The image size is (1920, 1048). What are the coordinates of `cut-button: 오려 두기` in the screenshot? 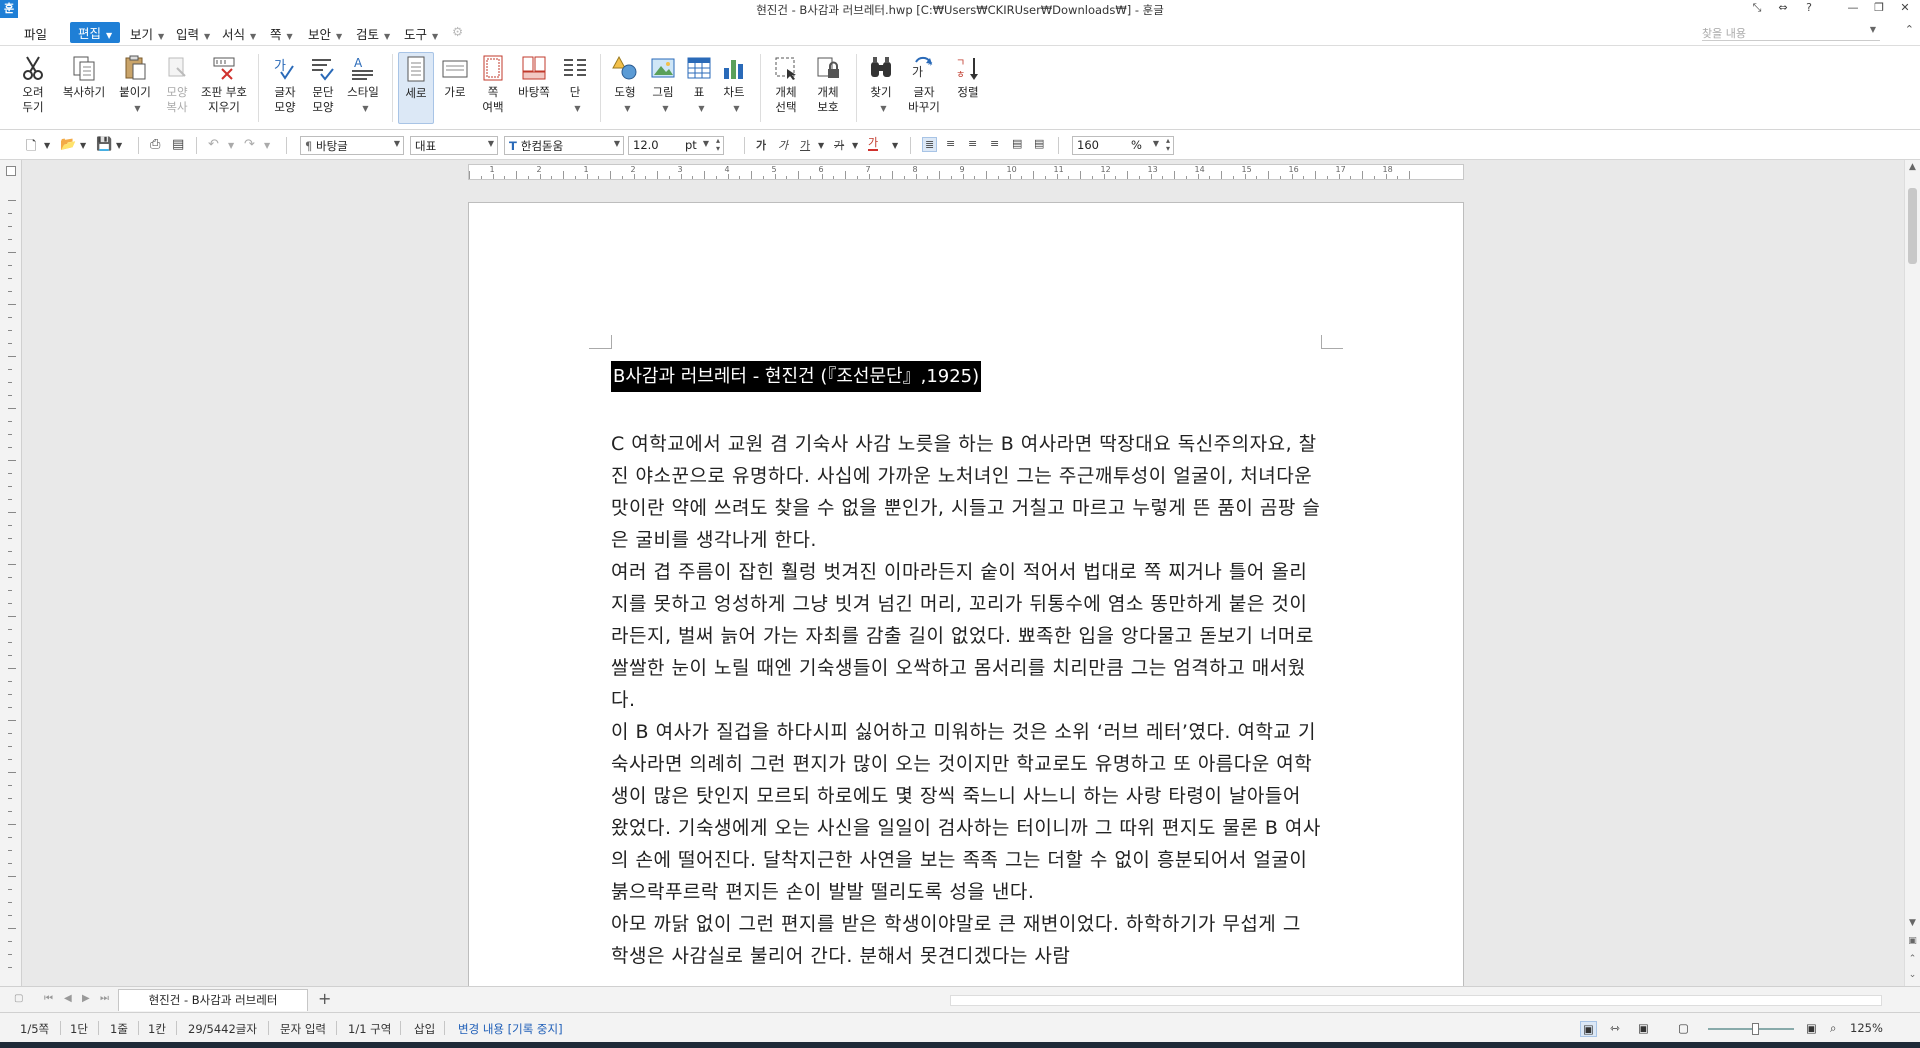 It's located at (33, 88).